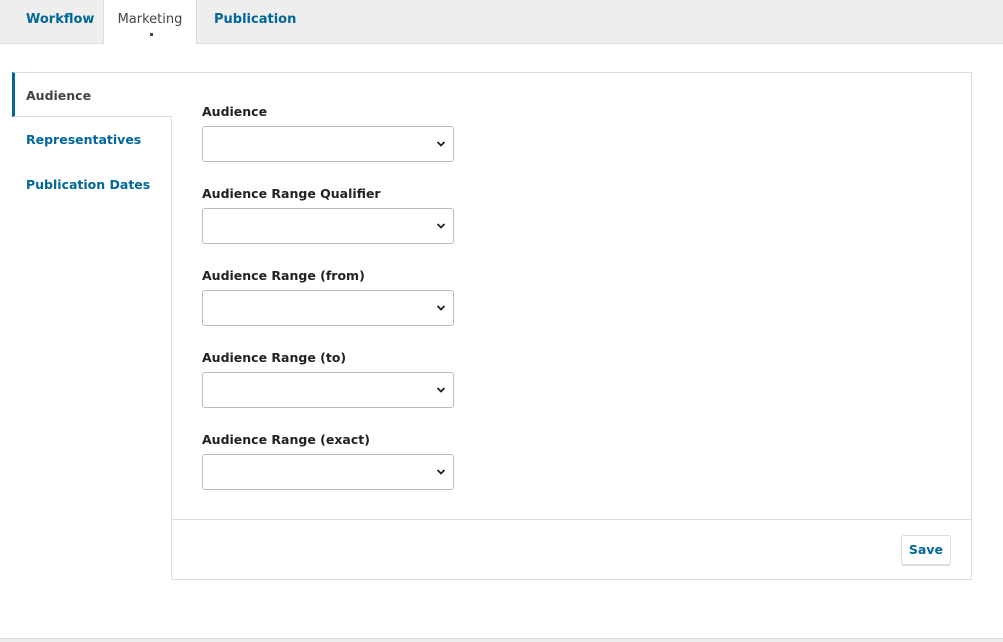 The image size is (1003, 642). I want to click on audience-range-exact-select, so click(328, 472).